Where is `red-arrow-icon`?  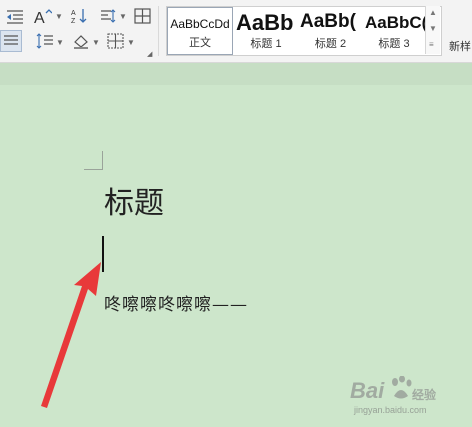
red-arrow-icon is located at coordinates (71, 335).